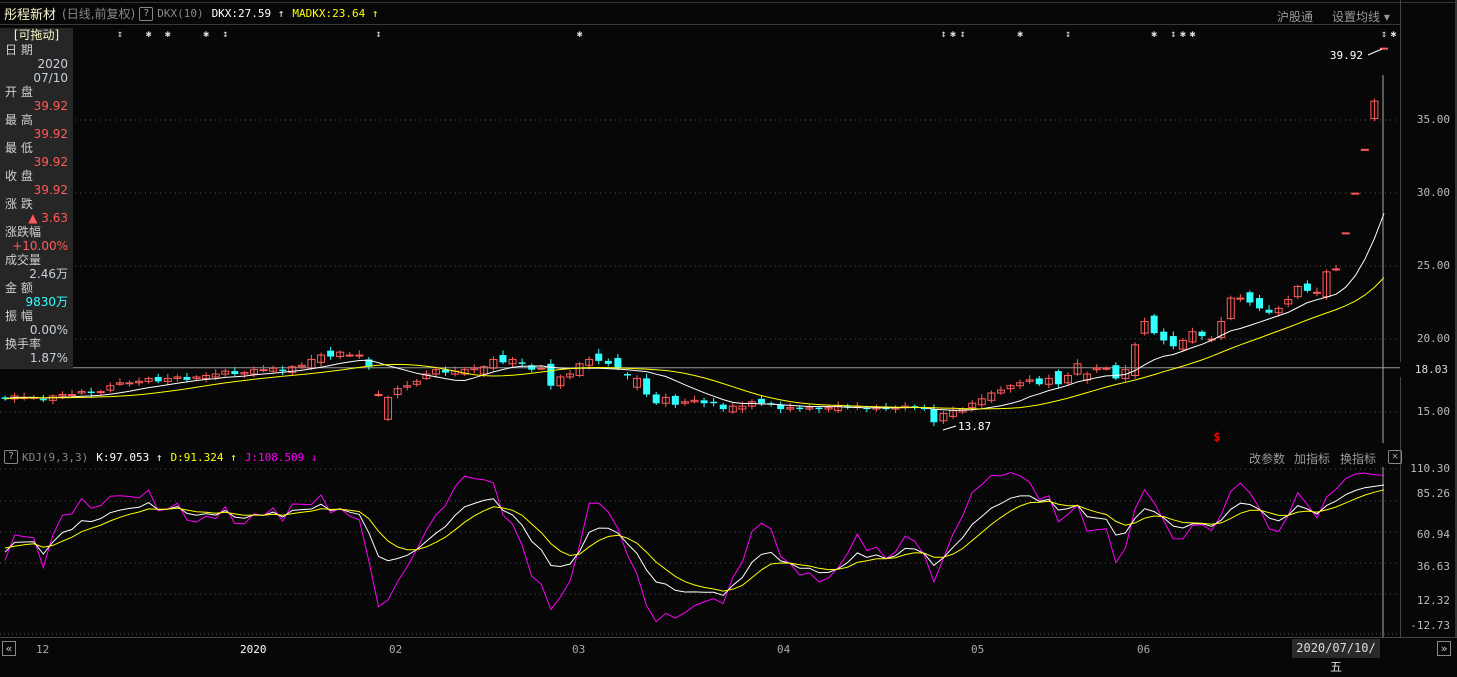 This screenshot has width=1457, height=677. What do you see at coordinates (1361, 16) in the screenshot?
I see `set-ma-button: 设置均线 ▾` at bounding box center [1361, 16].